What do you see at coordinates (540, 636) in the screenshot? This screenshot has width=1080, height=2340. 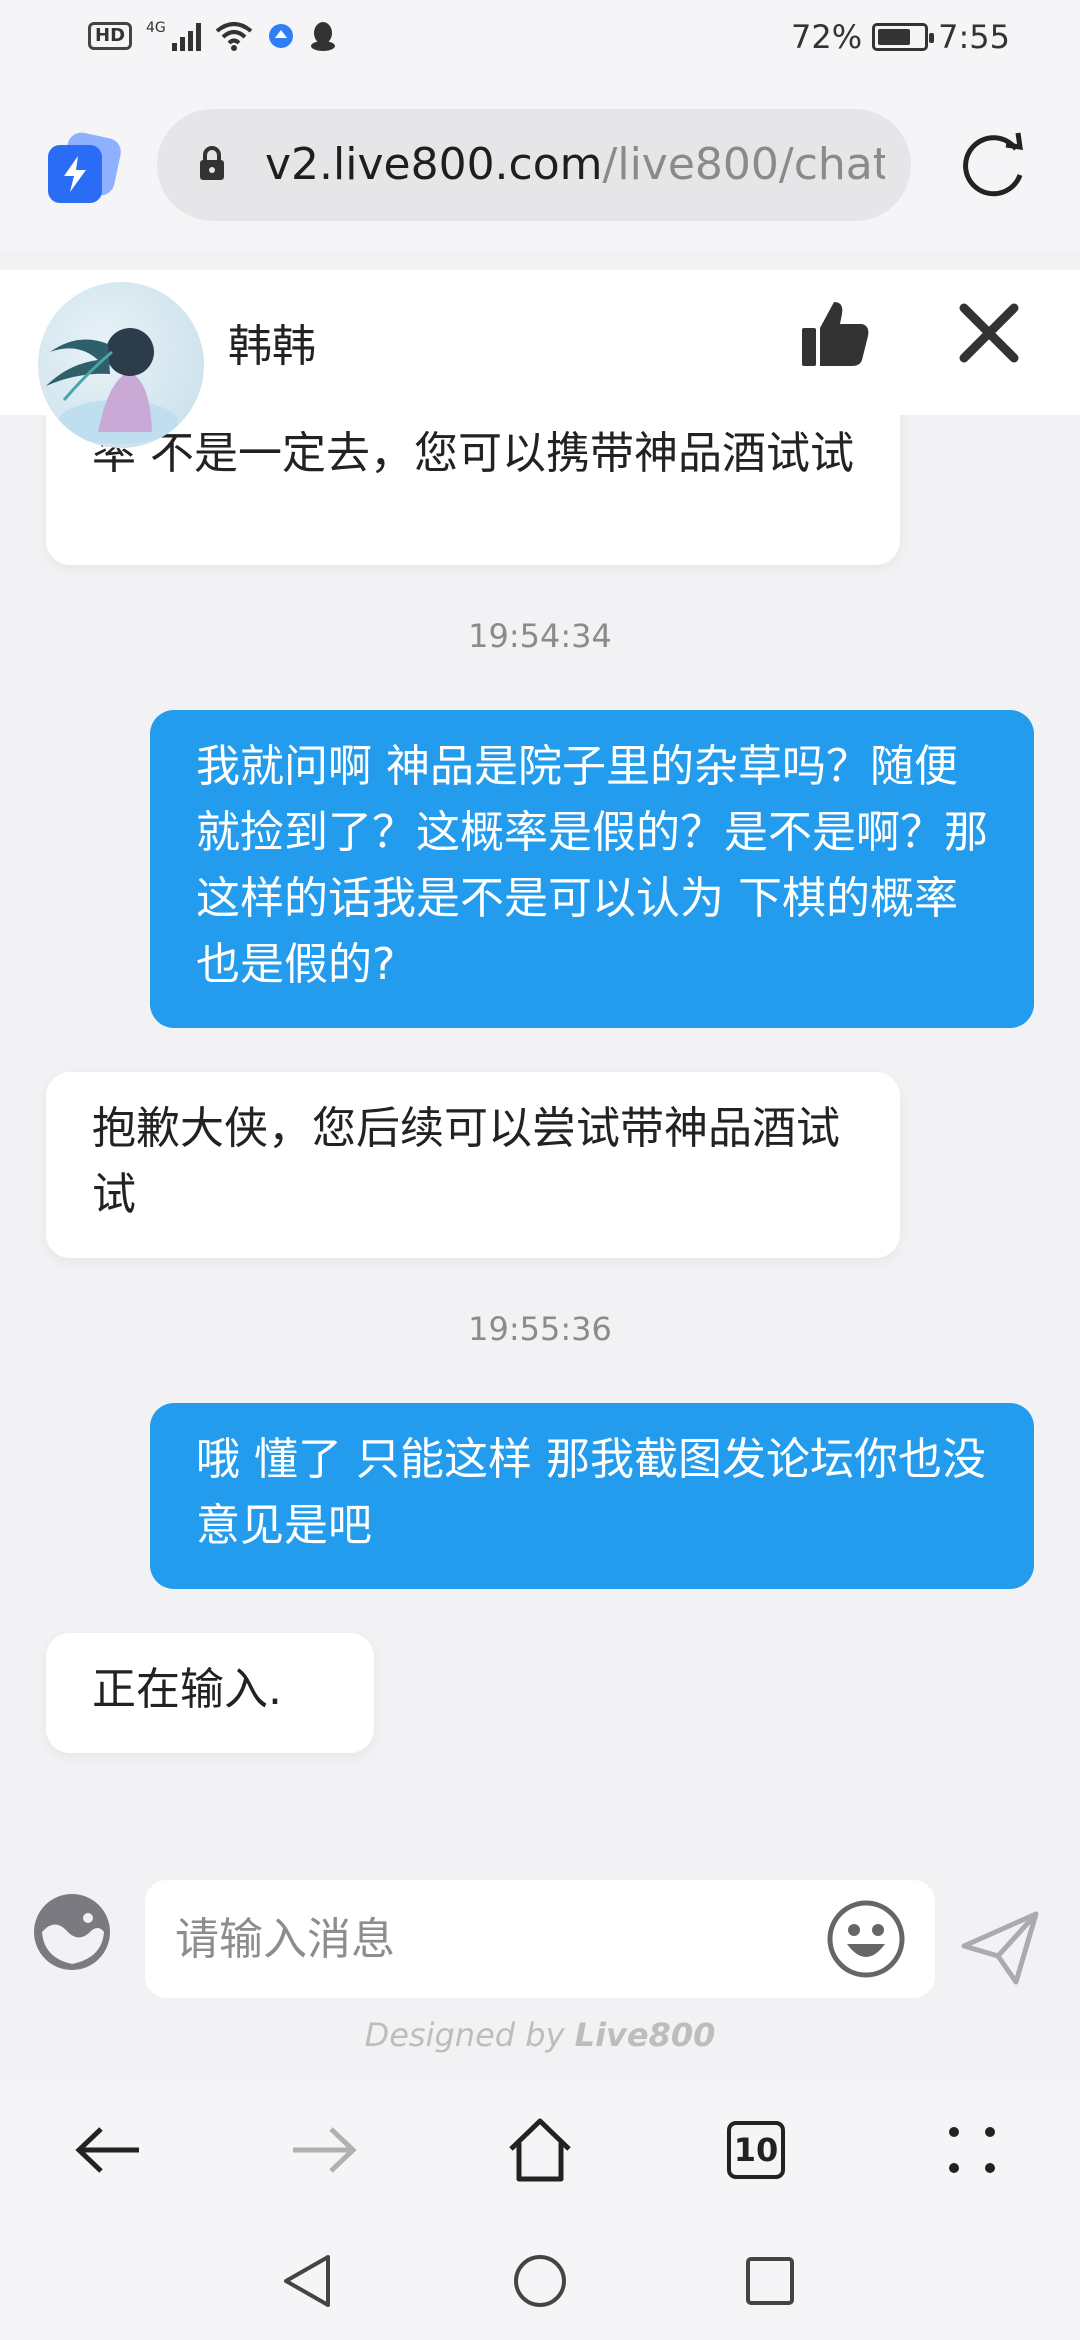 I see `message-timestamp: 19:54:34` at bounding box center [540, 636].